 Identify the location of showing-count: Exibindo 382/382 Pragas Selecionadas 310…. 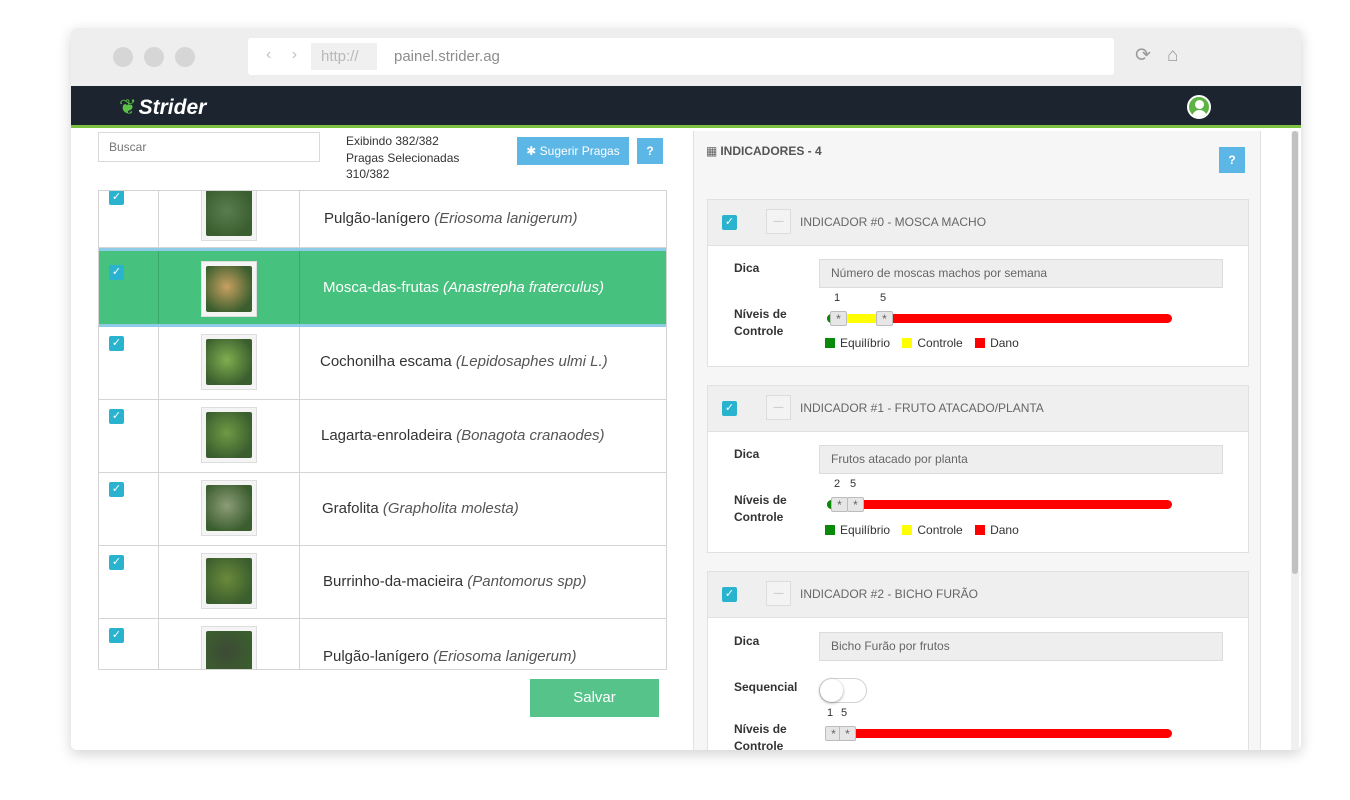
(402, 158).